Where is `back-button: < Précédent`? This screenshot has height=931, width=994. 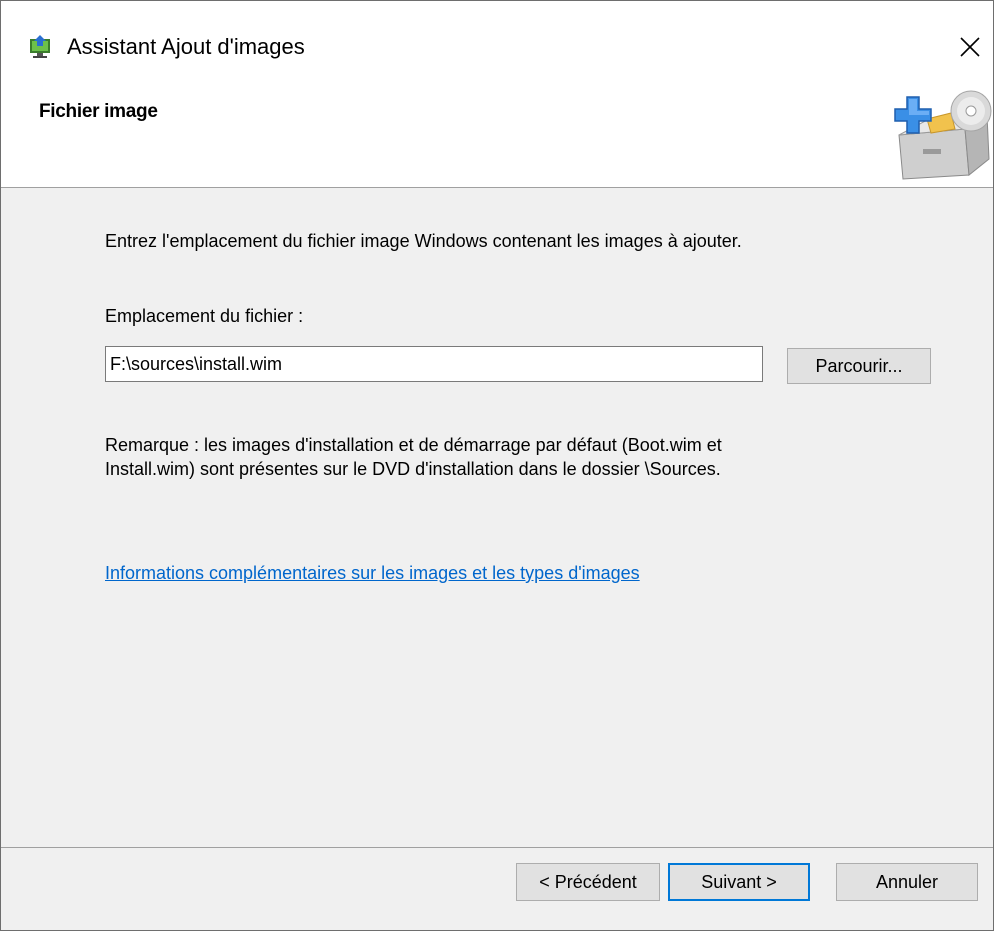 back-button: < Précédent is located at coordinates (588, 882).